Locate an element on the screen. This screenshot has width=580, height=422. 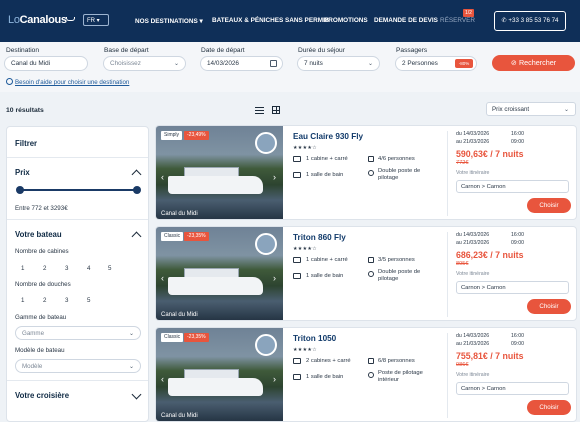
boat-name: Triton 860 Fly is located at coordinates (319, 237).